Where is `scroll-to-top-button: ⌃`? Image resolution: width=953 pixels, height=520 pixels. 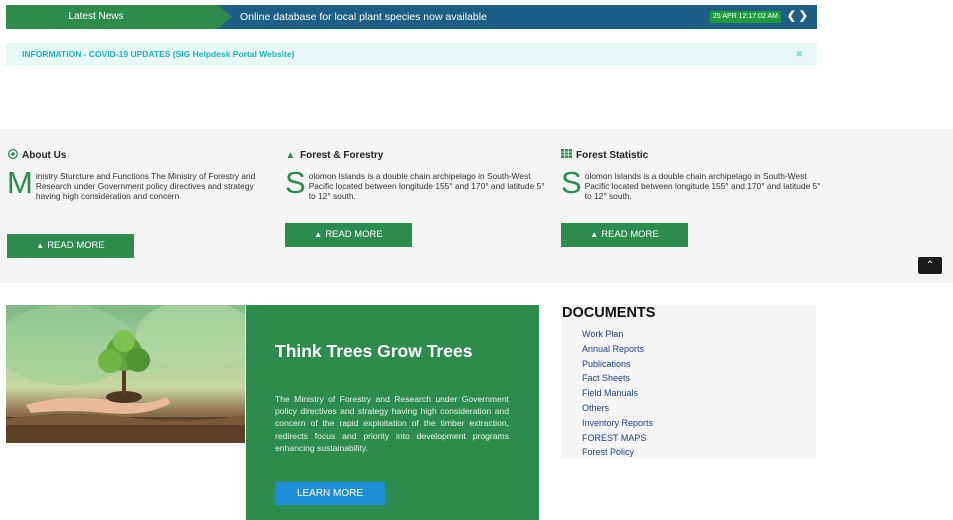 scroll-to-top-button: ⌃ is located at coordinates (930, 265).